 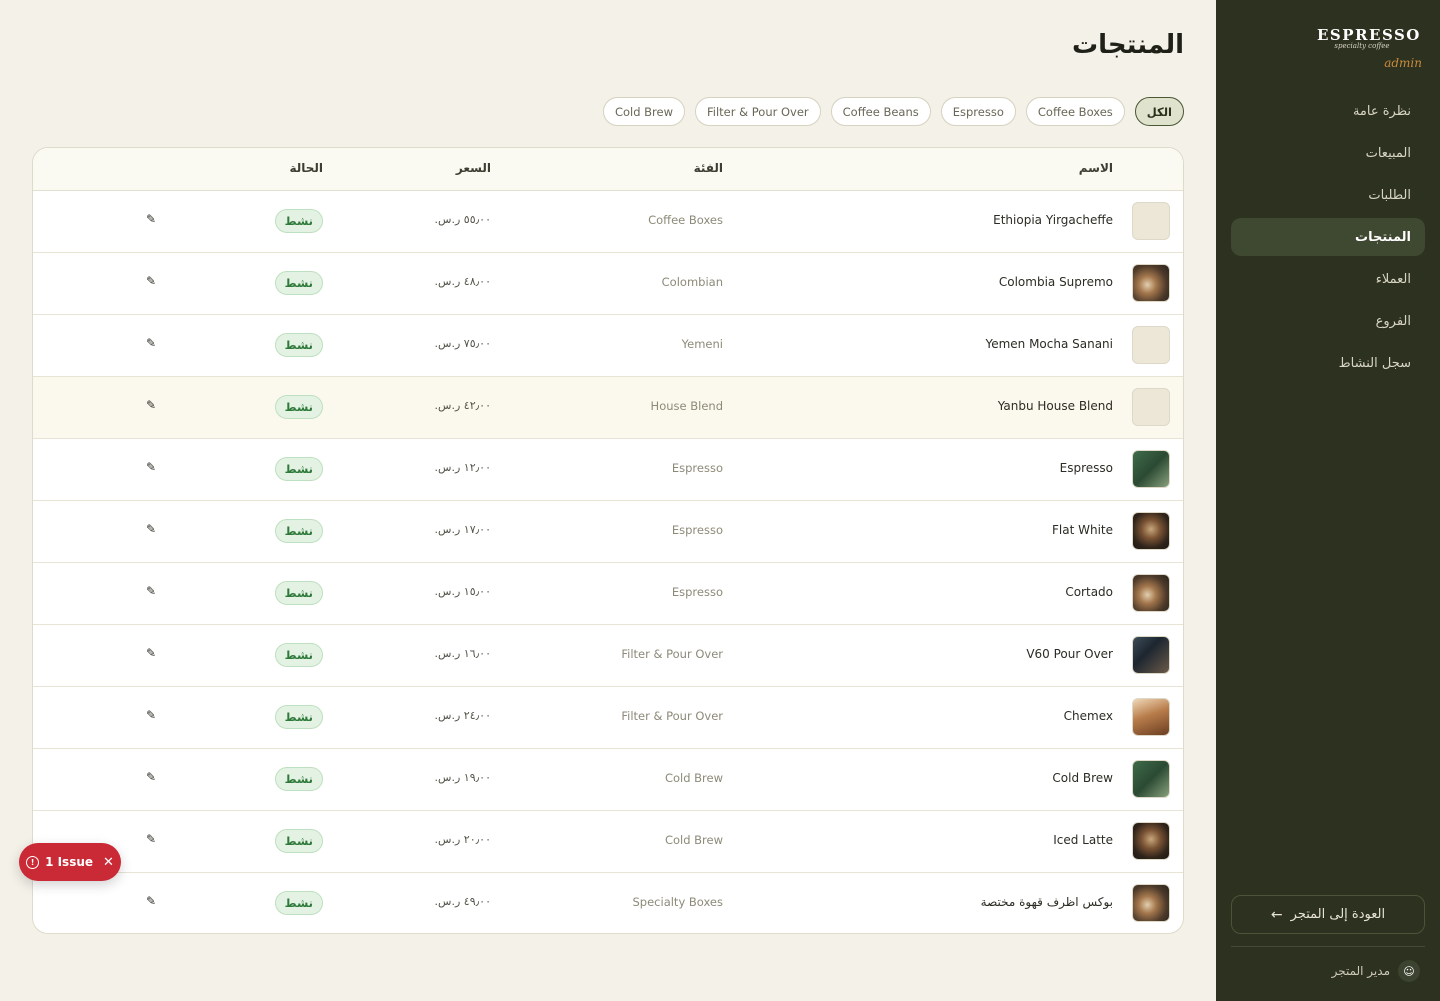 I want to click on column-header-category: الفئة, so click(x=708, y=168).